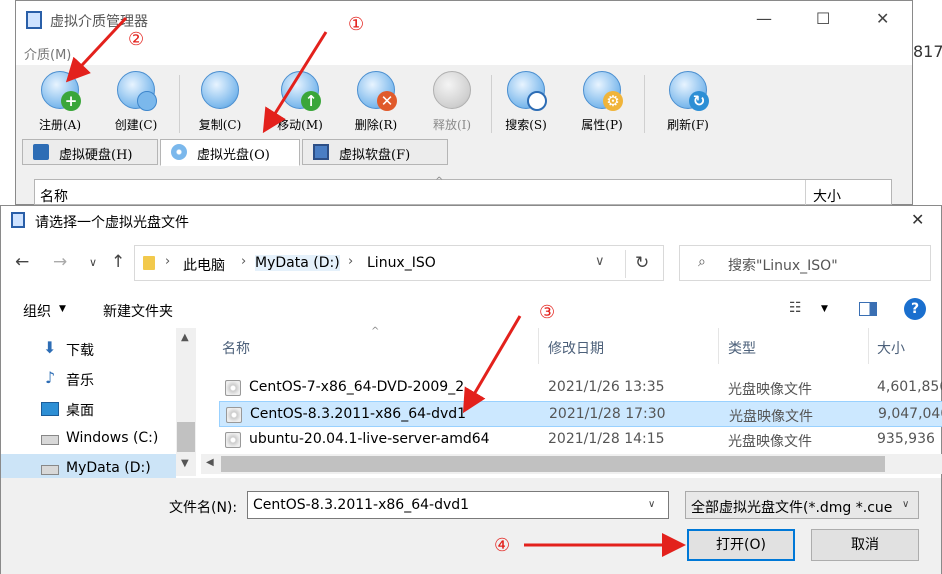 The image size is (942, 574). I want to click on nav-item-downloads: ⬇ 下载, so click(88, 349).